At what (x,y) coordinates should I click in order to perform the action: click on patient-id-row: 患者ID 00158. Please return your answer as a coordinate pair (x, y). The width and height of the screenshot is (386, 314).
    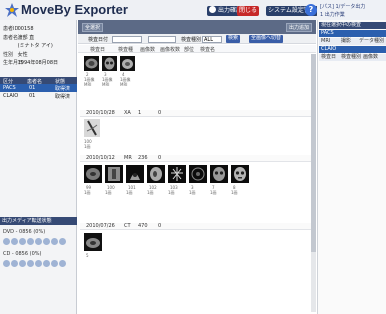
    Looking at the image, I should click on (18, 29).